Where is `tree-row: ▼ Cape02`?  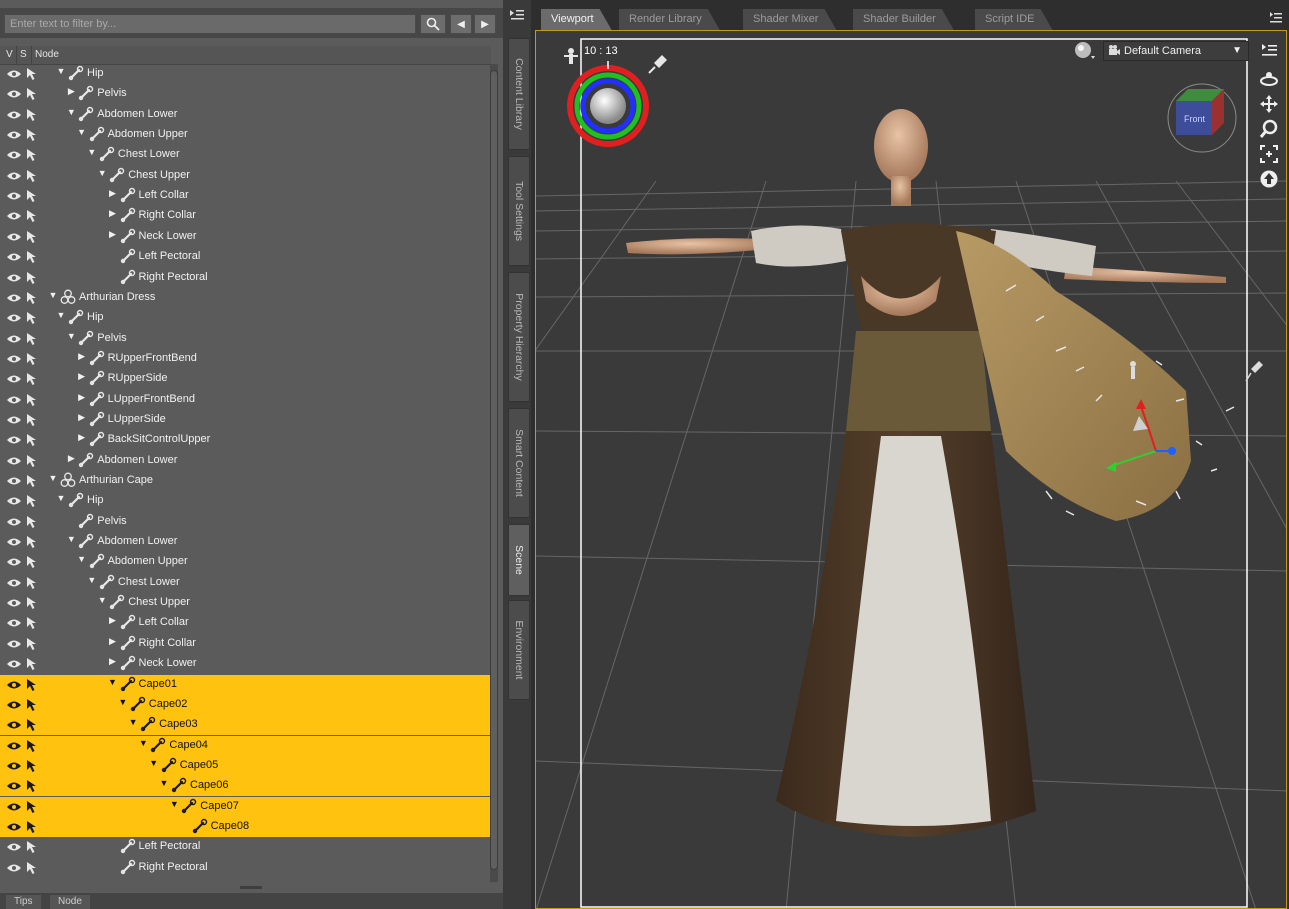
tree-row: ▼ Cape02 is located at coordinates (245, 704).